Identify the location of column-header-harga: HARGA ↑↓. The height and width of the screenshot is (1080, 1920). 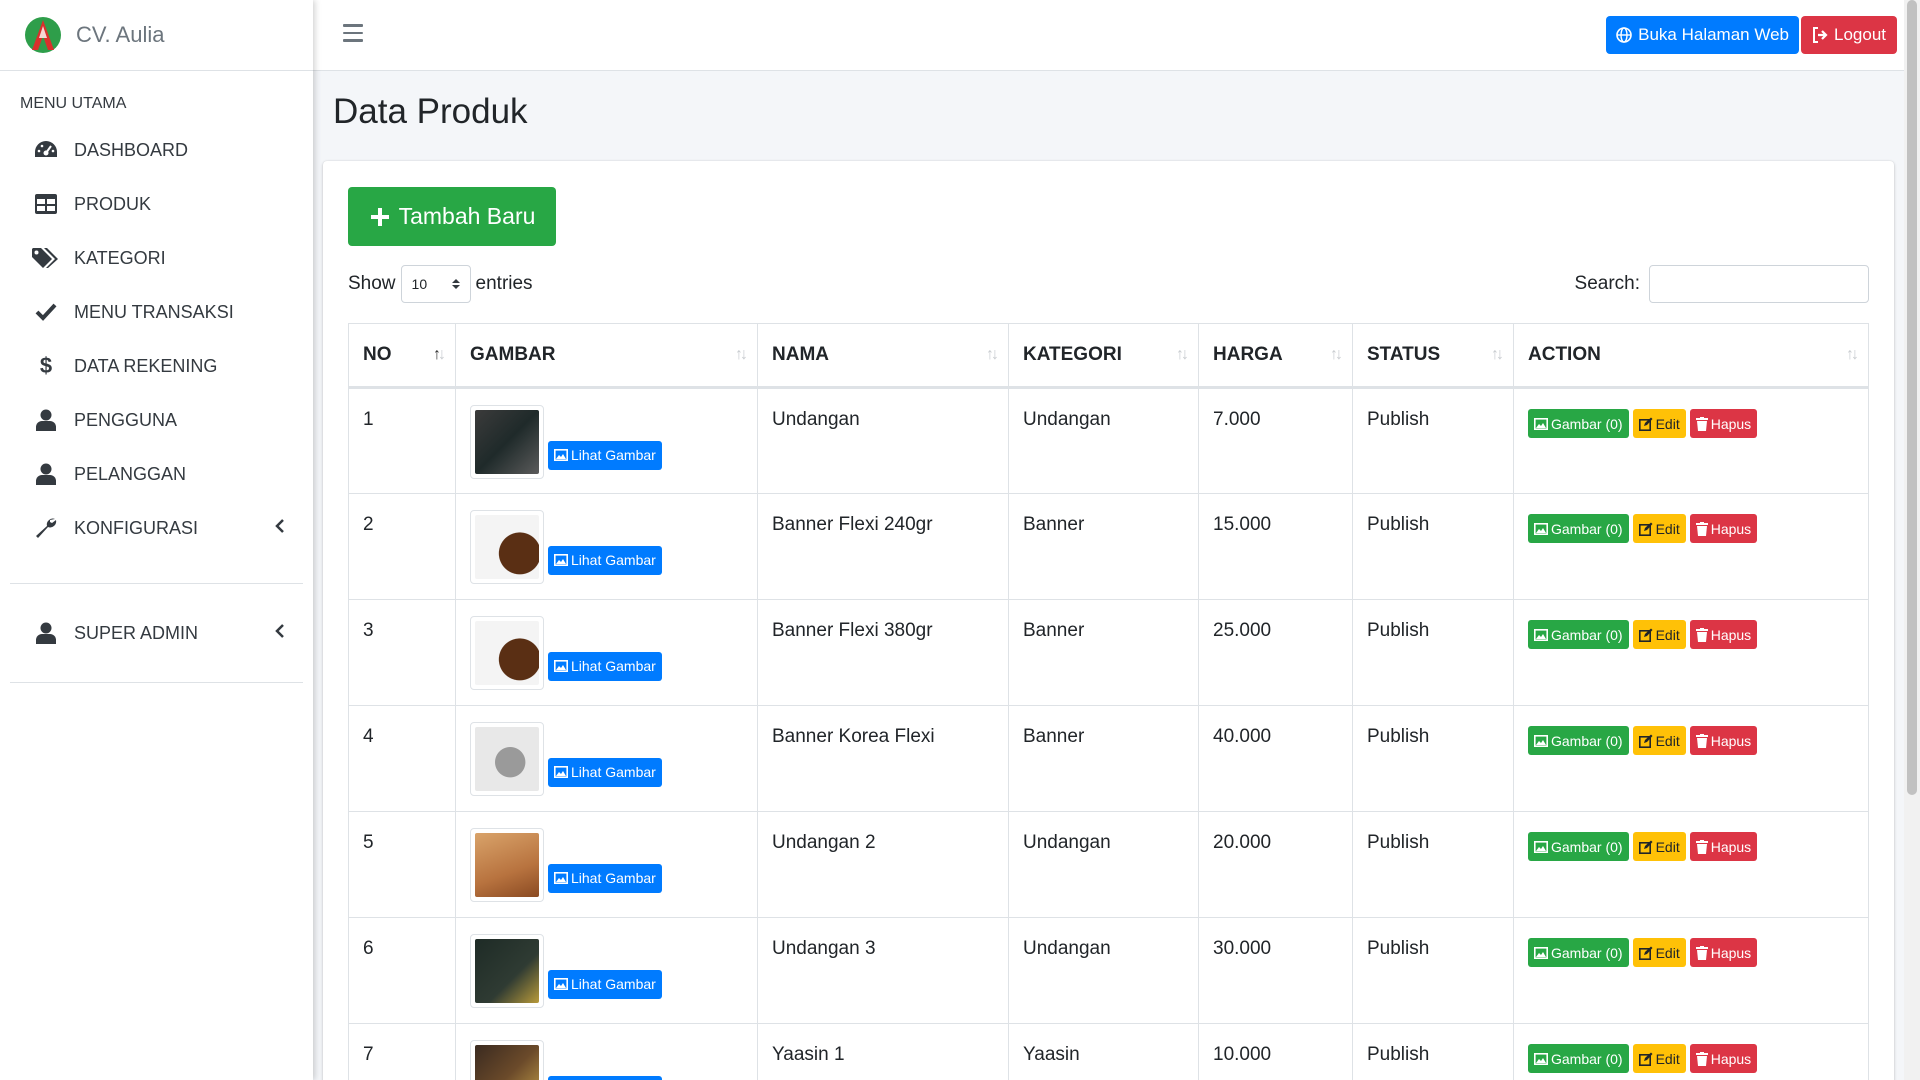
(1275, 356).